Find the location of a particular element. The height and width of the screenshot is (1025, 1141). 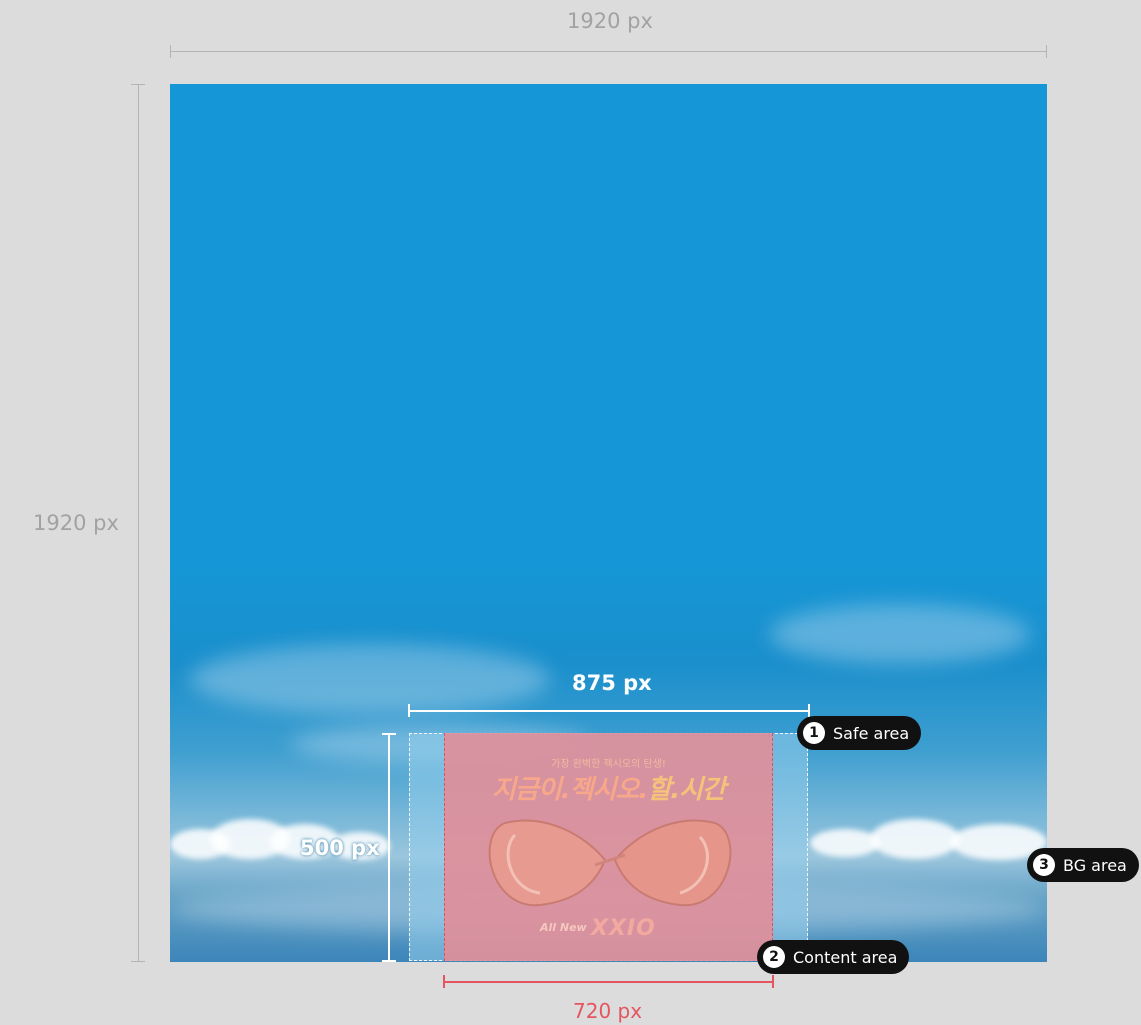

safe-height-tick-top is located at coordinates (389, 734).